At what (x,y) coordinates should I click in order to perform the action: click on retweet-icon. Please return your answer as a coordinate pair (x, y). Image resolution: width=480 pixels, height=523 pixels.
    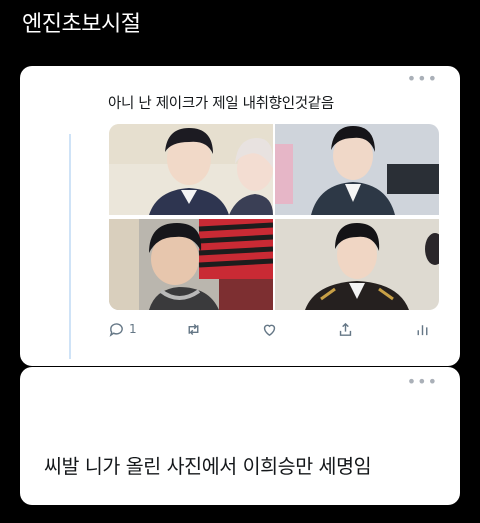
    Looking at the image, I should click on (193, 329).